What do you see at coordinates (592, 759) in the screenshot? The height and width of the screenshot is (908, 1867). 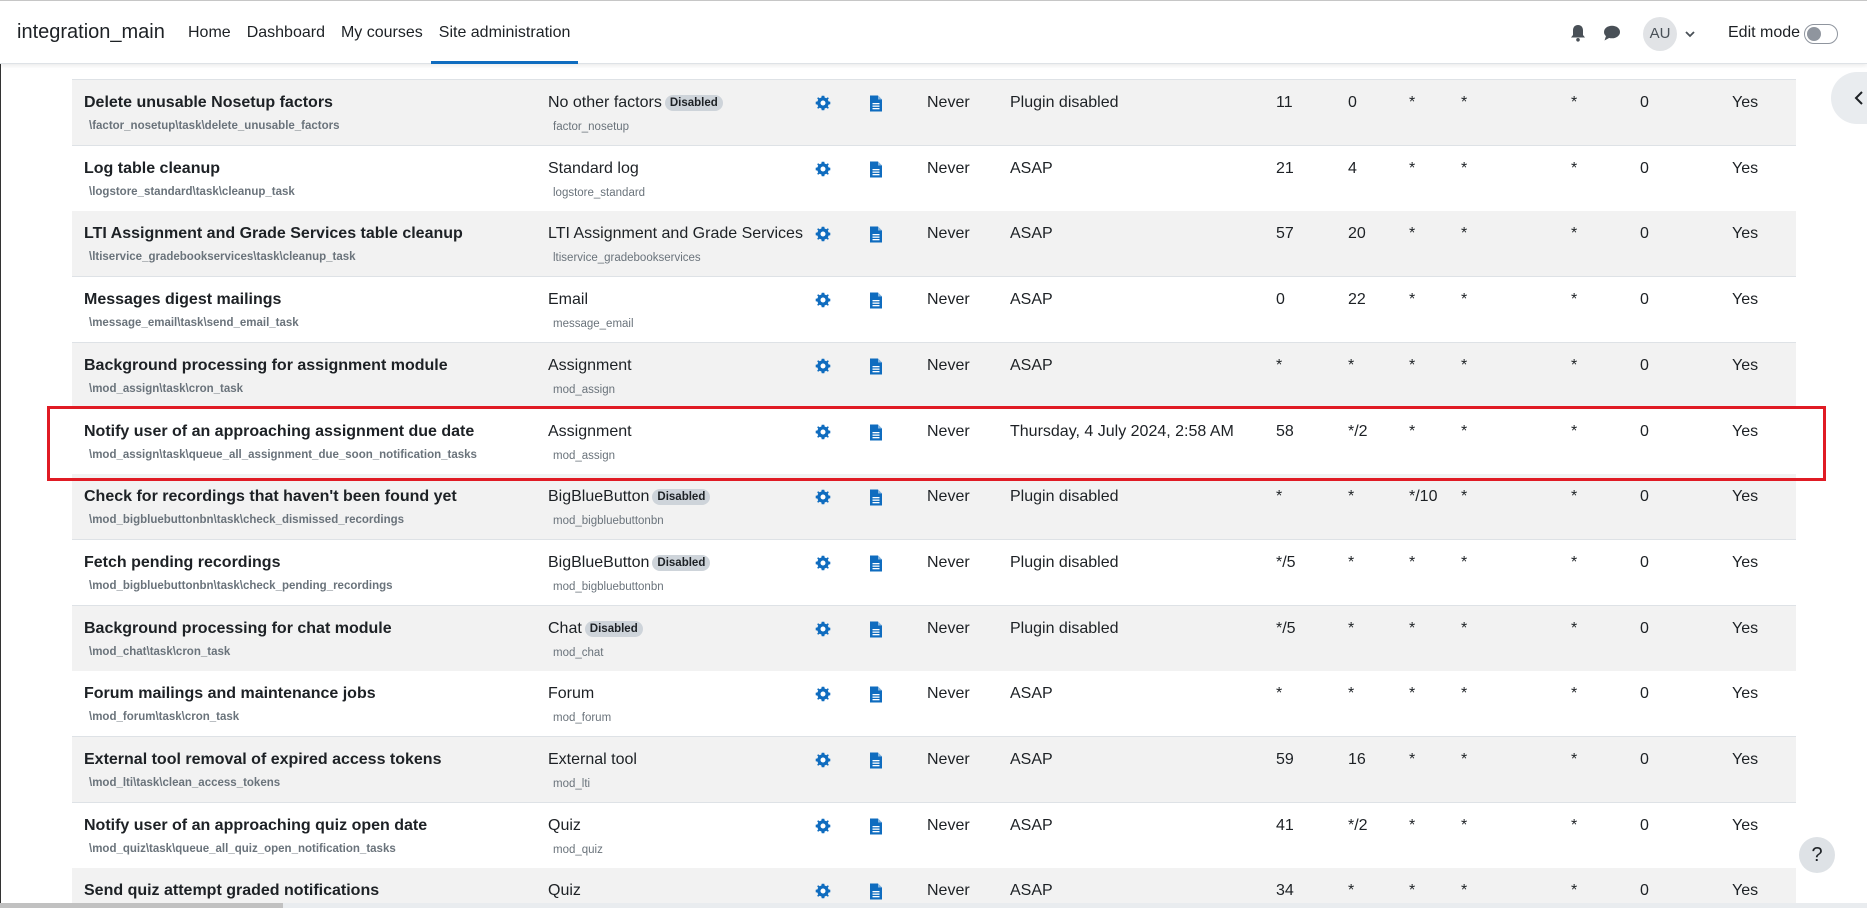 I see `component-name: External tool` at bounding box center [592, 759].